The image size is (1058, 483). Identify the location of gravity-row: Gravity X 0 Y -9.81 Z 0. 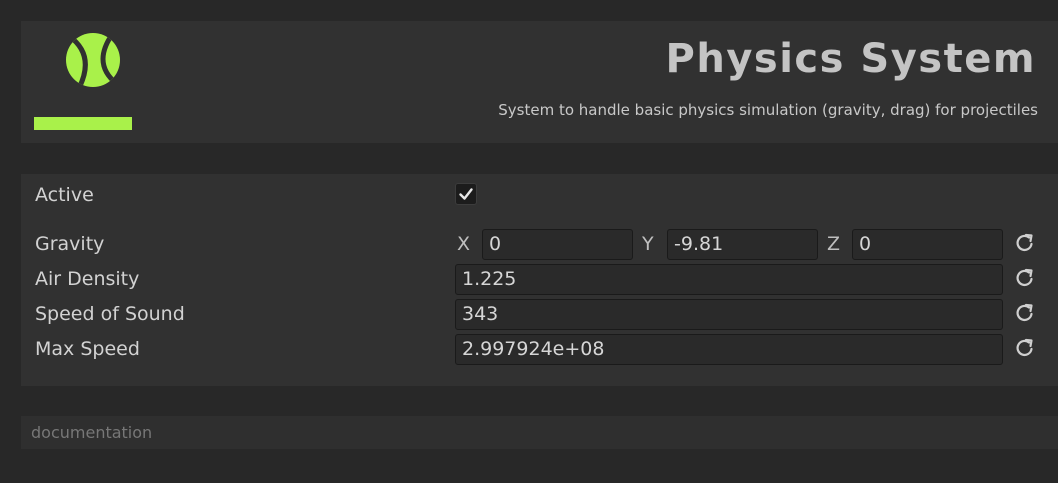
(539, 245).